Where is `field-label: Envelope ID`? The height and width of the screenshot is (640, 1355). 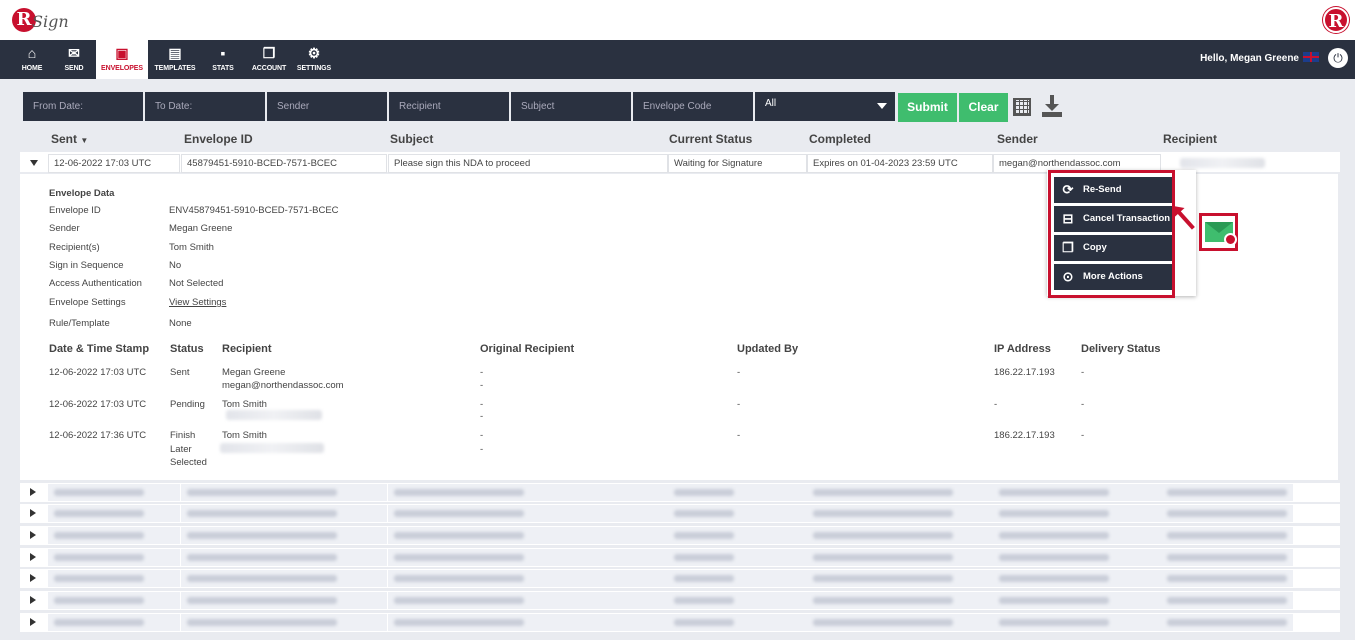 field-label: Envelope ID is located at coordinates (75, 210).